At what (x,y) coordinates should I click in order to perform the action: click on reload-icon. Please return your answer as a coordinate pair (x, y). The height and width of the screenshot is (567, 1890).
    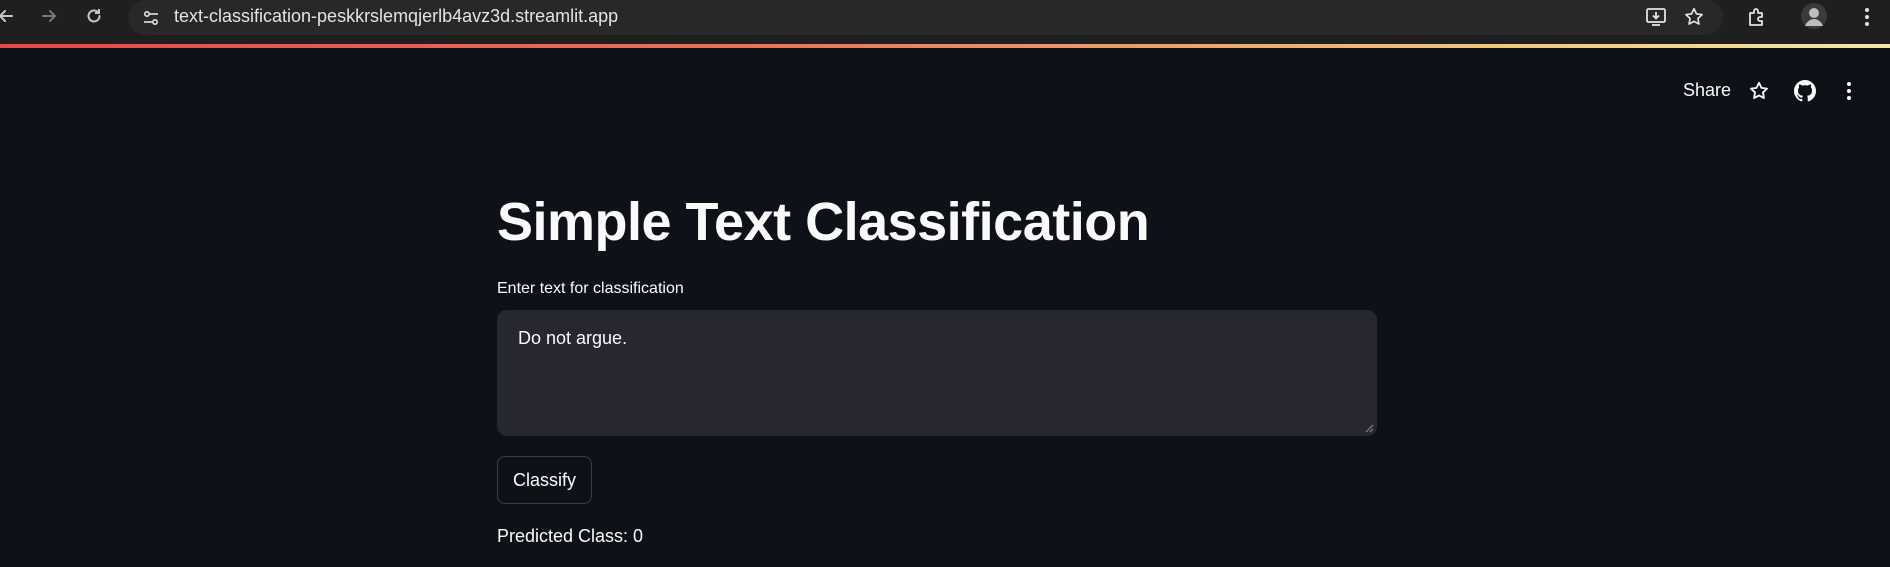
    Looking at the image, I should click on (94, 16).